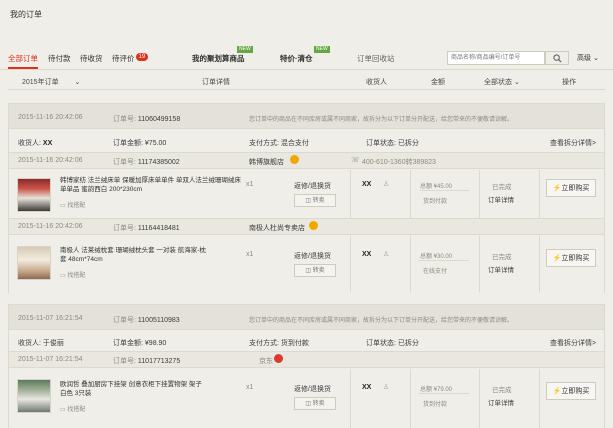  I want to click on tab-pending-payment: 待付款, so click(59, 58).